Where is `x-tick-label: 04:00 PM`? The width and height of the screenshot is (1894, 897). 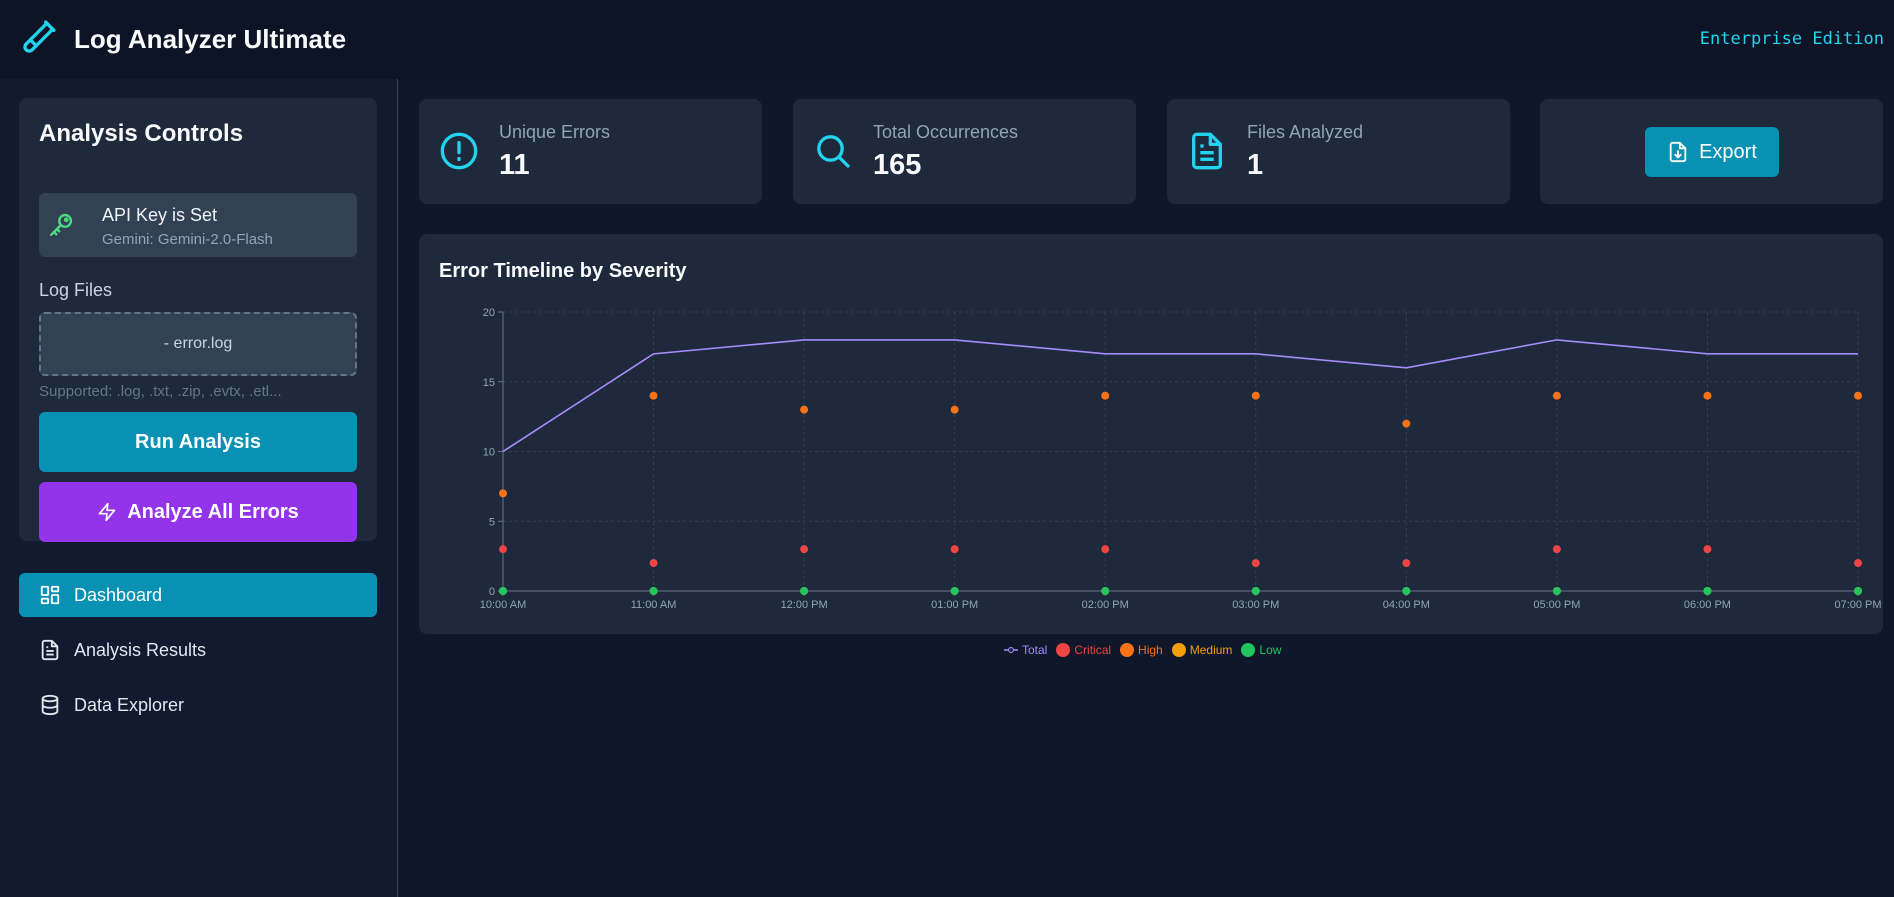 x-tick-label: 04:00 PM is located at coordinates (1406, 605).